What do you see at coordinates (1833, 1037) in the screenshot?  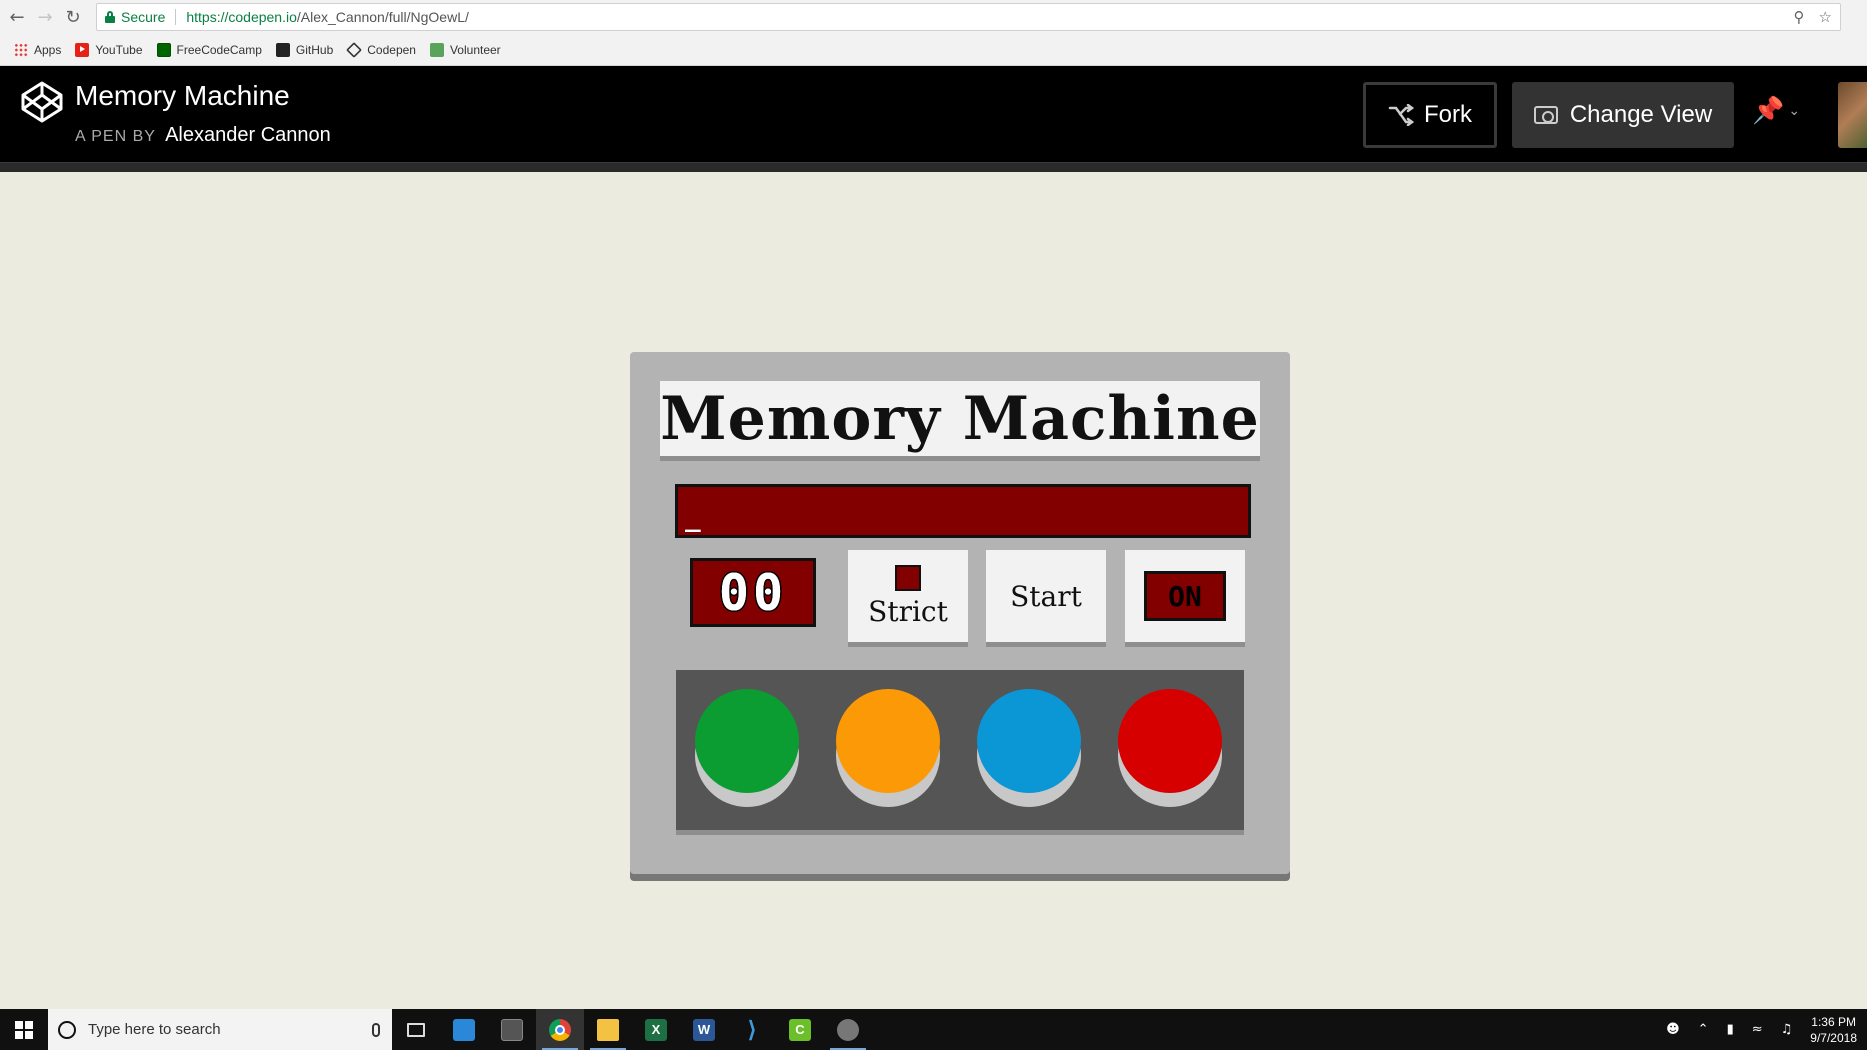 I see `clock-date: 9/7/2018` at bounding box center [1833, 1037].